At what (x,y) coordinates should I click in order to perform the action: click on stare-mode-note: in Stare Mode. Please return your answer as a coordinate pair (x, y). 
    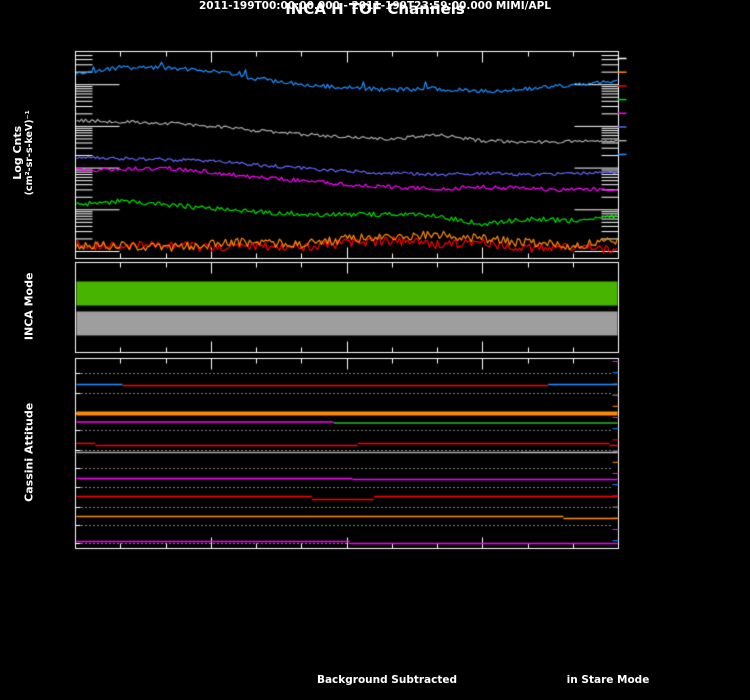
    Looking at the image, I should click on (608, 680).